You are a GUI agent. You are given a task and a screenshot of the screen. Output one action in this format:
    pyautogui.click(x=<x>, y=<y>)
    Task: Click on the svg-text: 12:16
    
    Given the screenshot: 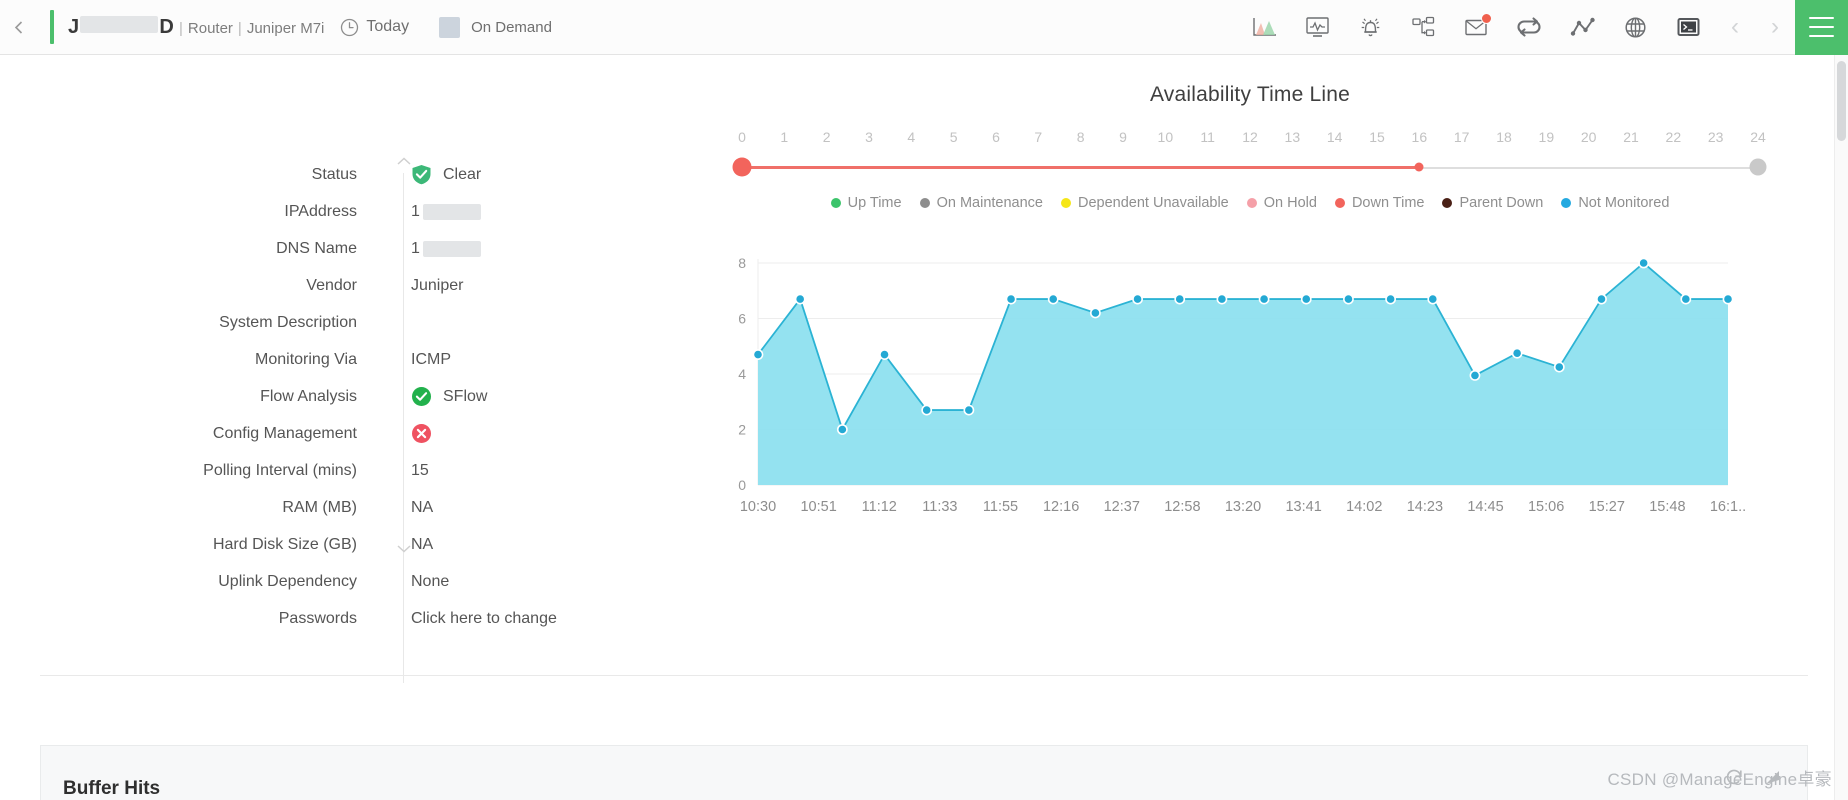 What is the action you would take?
    pyautogui.click(x=1061, y=507)
    